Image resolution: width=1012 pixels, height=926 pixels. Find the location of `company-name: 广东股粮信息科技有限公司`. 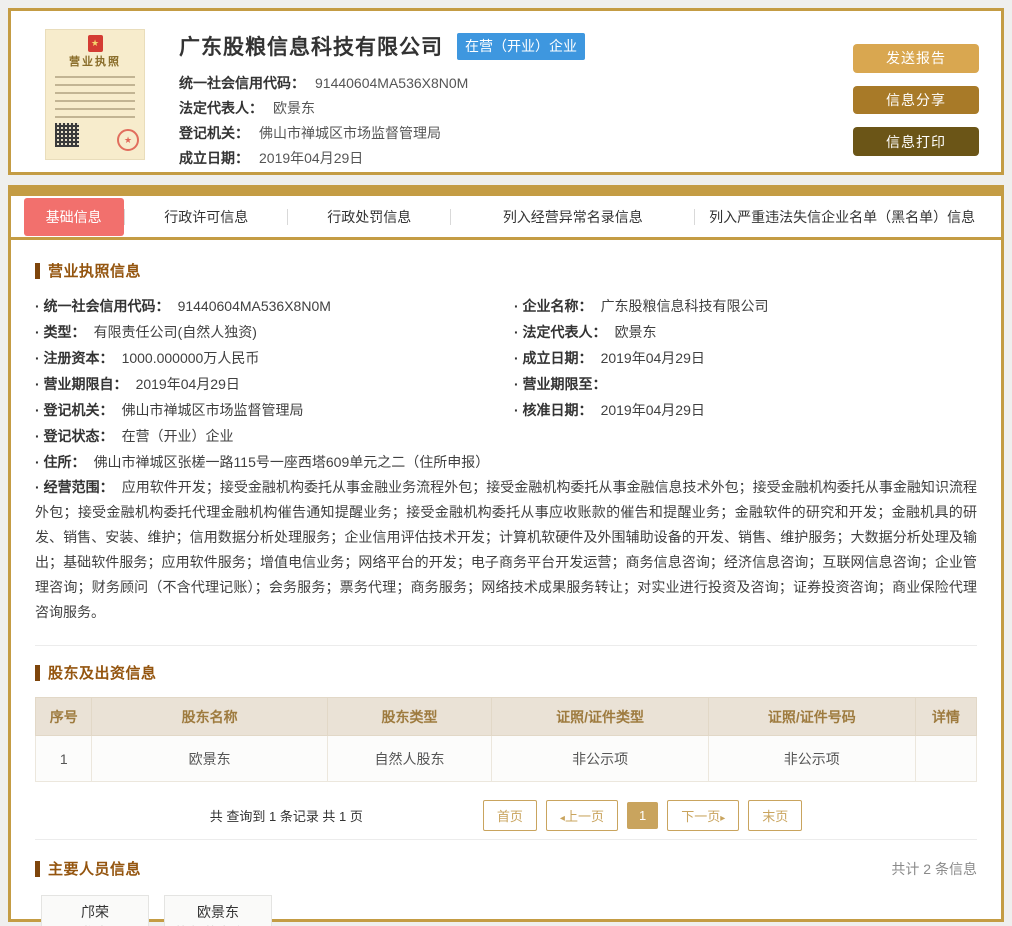

company-name: 广东股粮信息科技有限公司 is located at coordinates (311, 47).